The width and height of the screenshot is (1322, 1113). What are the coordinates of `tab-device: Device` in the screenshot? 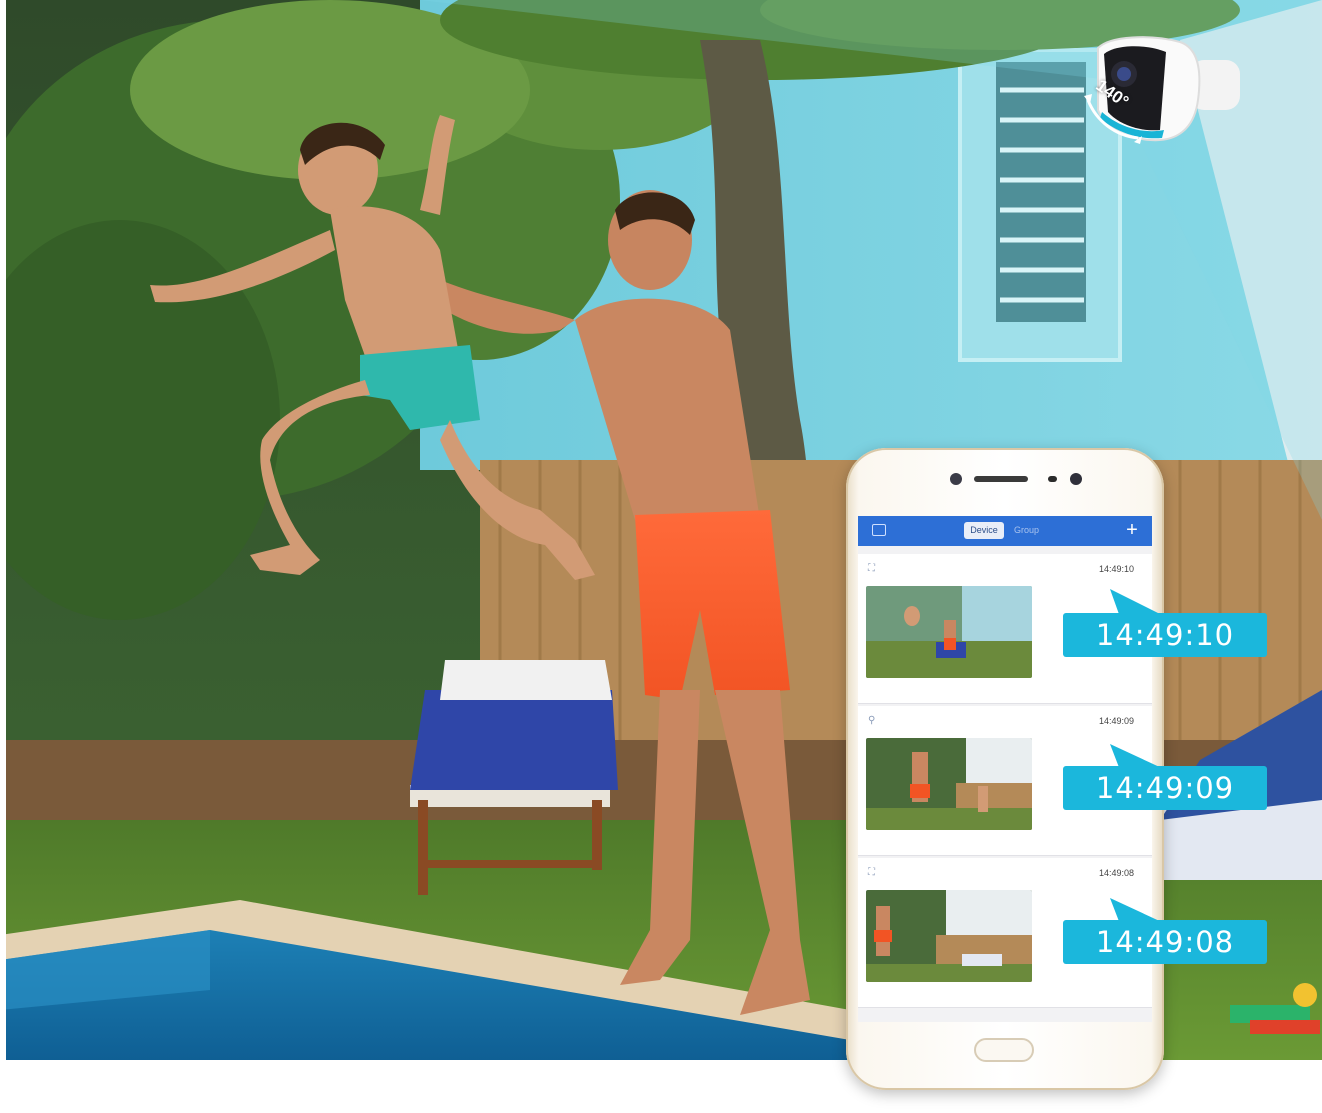 It's located at (984, 530).